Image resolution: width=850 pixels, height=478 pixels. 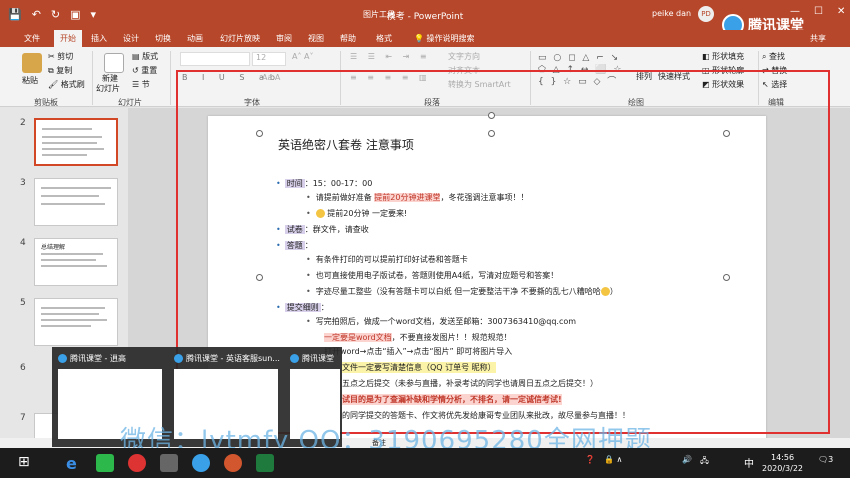 What do you see at coordinates (252, 102) in the screenshot?
I see `font-group-label: 字体` at bounding box center [252, 102].